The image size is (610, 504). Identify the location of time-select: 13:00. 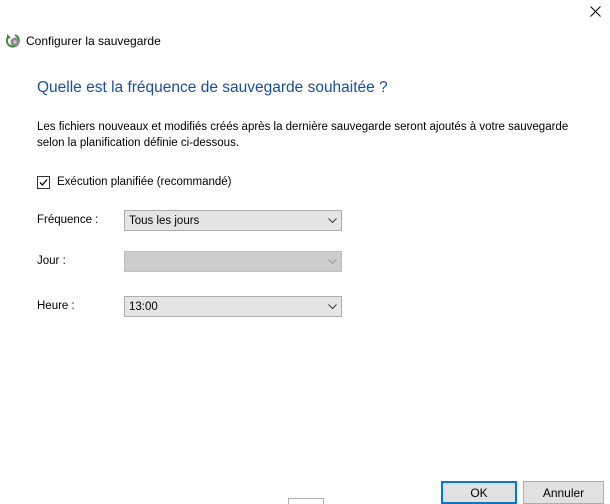
(233, 306).